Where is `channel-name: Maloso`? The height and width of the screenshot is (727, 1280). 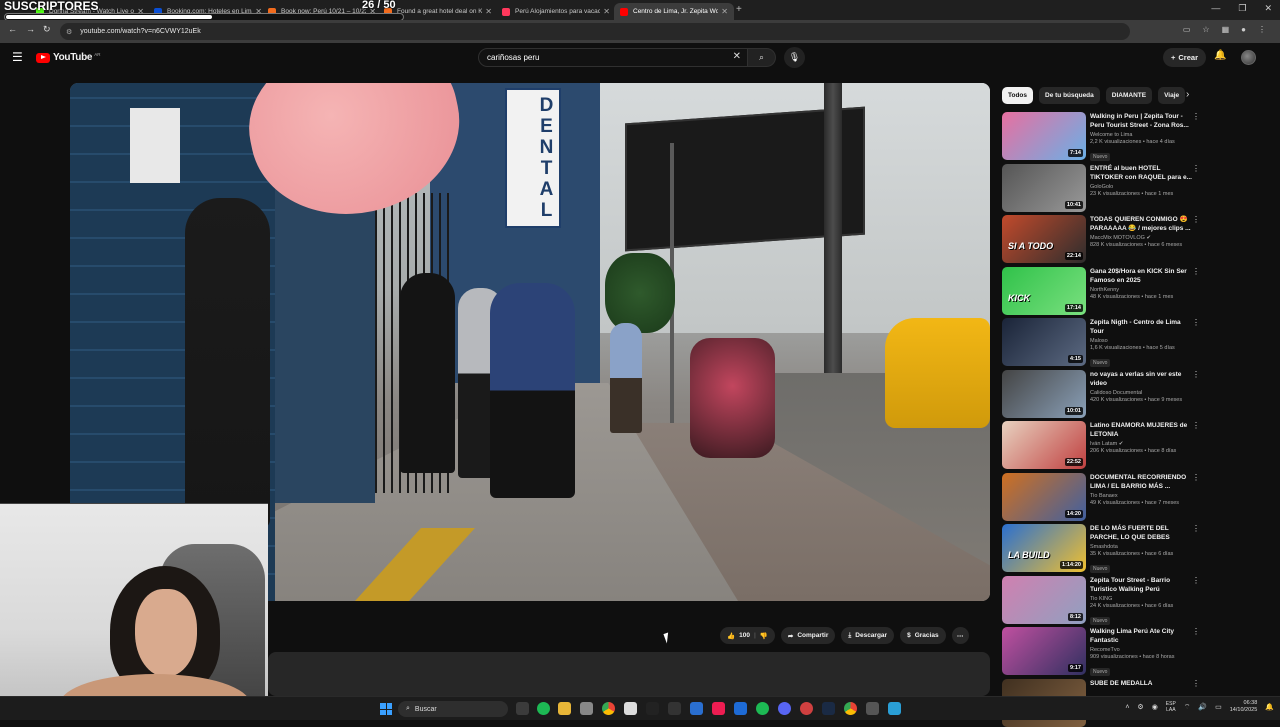
channel-name: Maloso is located at coordinates (1141, 341).